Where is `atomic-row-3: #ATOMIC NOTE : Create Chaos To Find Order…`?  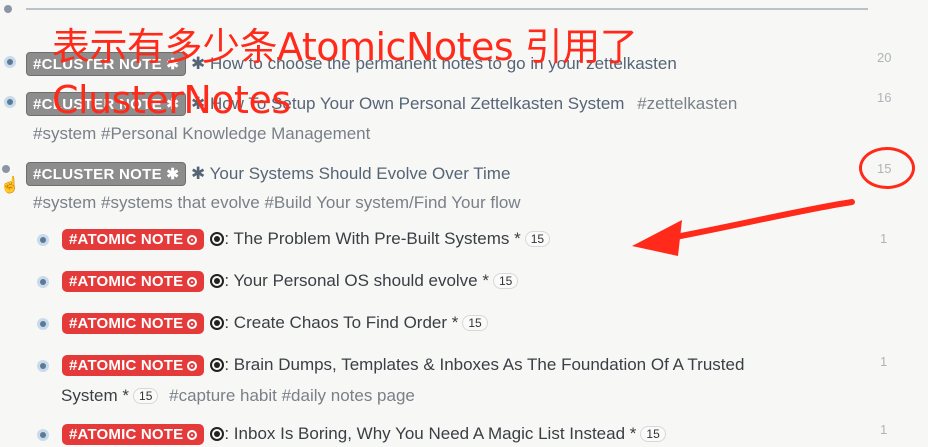
atomic-row-3: #ATOMIC NOTE : Create Chaos To Find Order… is located at coordinates (275, 323).